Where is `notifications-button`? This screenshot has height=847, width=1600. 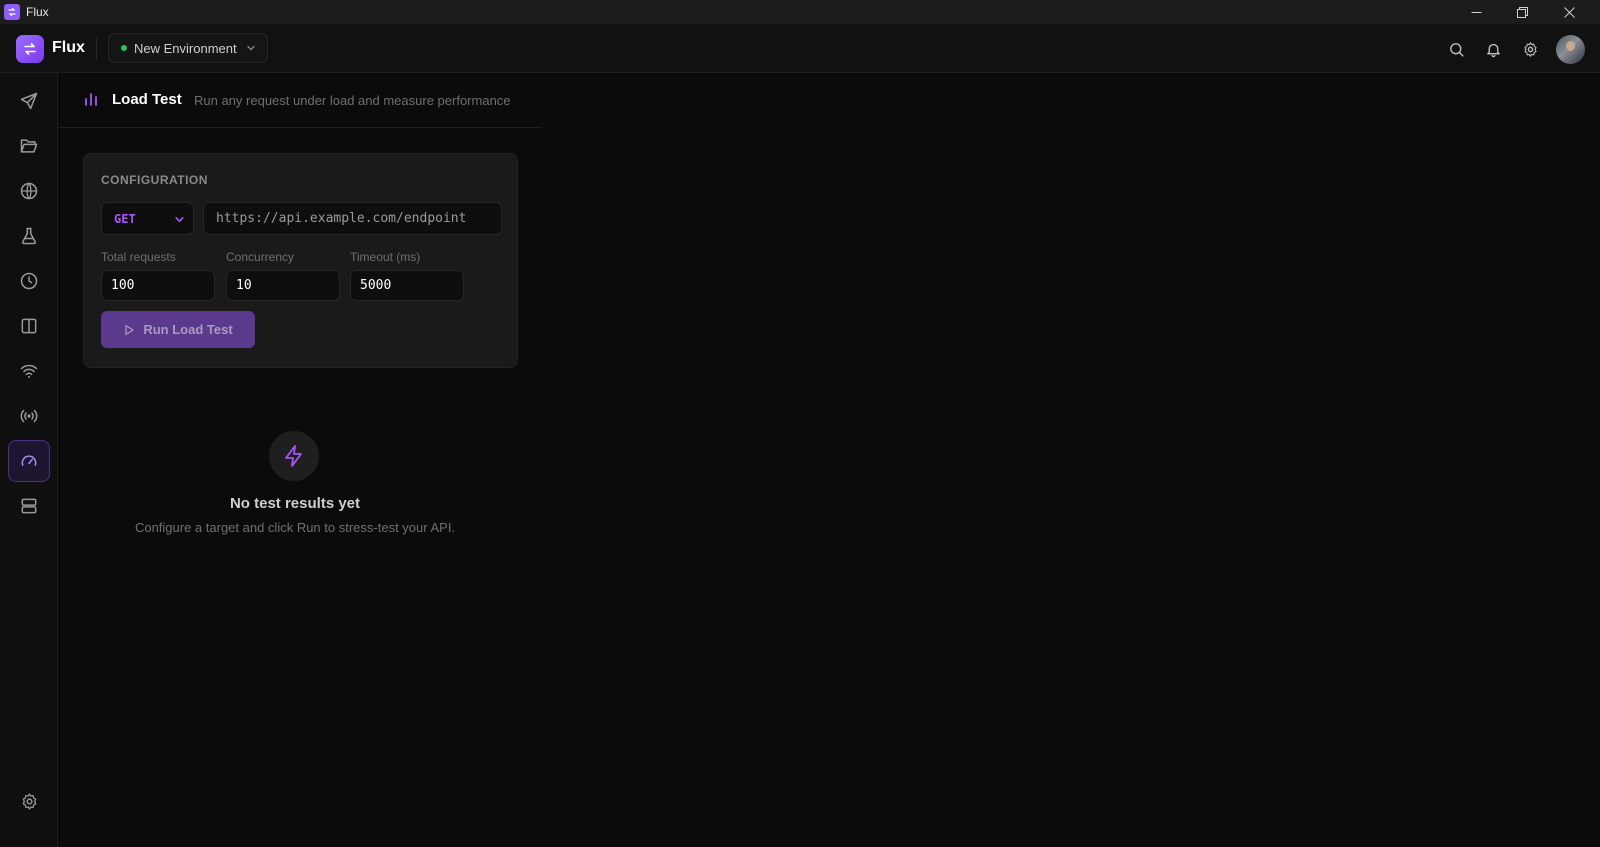 notifications-button is located at coordinates (1493, 49).